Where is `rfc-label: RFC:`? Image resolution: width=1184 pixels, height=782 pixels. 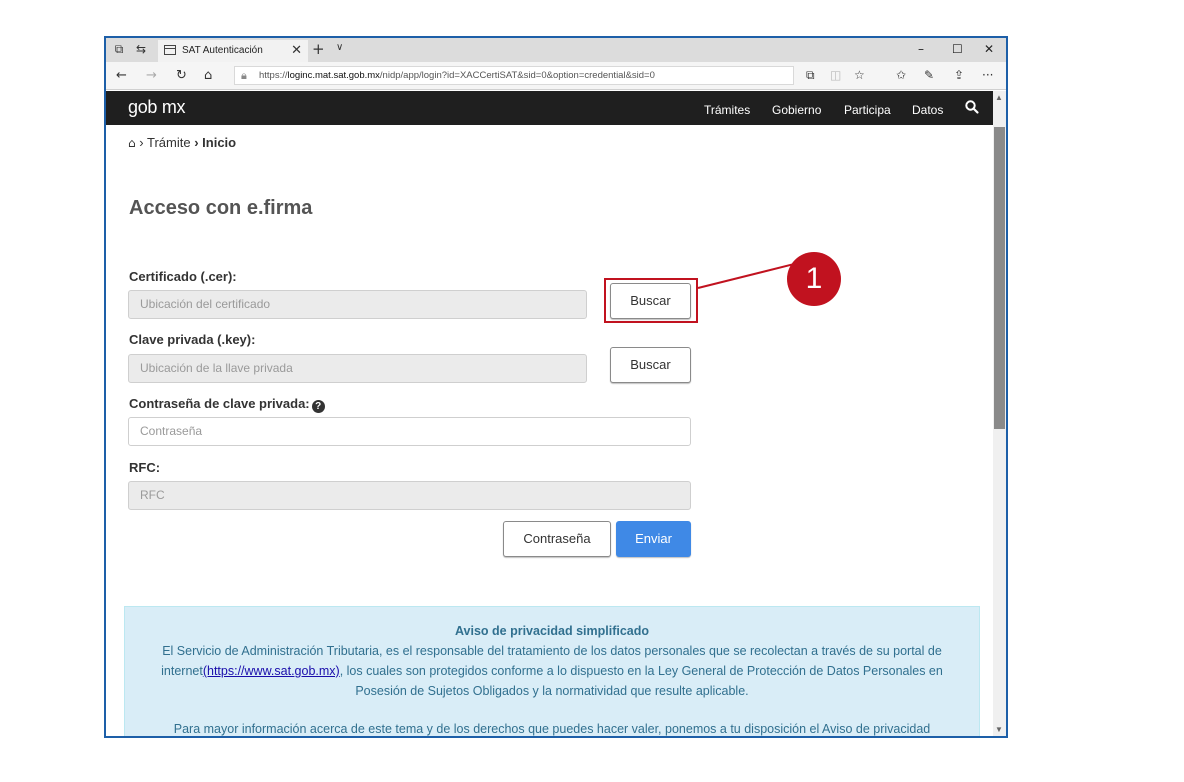 rfc-label: RFC: is located at coordinates (145, 467).